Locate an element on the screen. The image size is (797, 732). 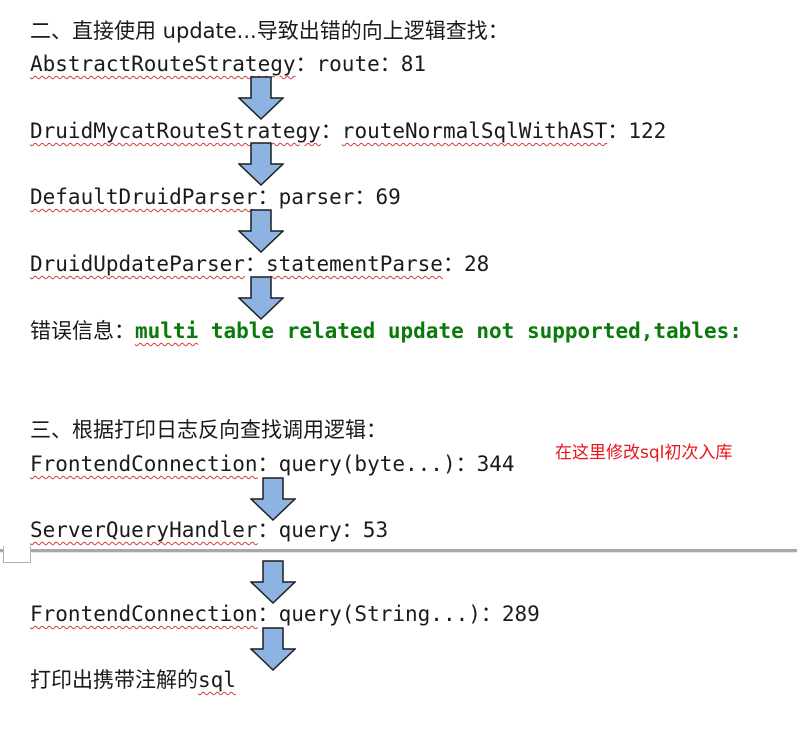
class-name: DruidUpdateParser is located at coordinates (137, 264).